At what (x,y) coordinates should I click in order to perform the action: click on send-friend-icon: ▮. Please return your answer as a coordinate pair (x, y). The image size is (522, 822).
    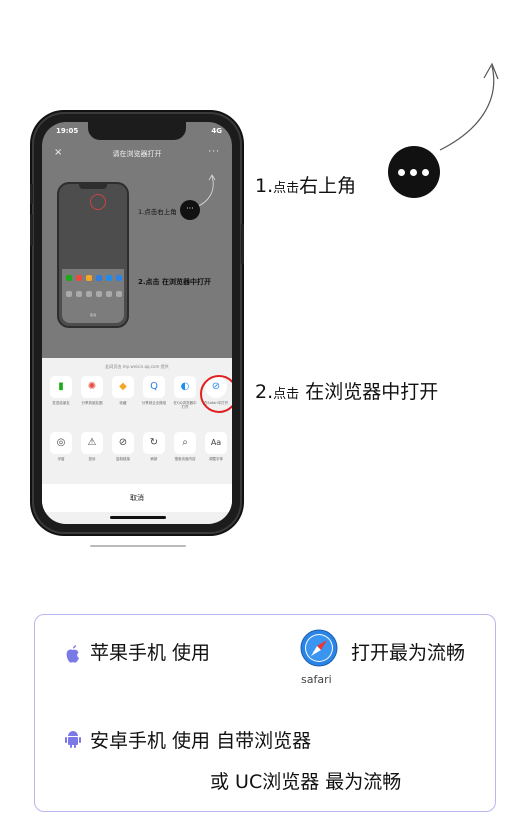
    Looking at the image, I should click on (61, 387).